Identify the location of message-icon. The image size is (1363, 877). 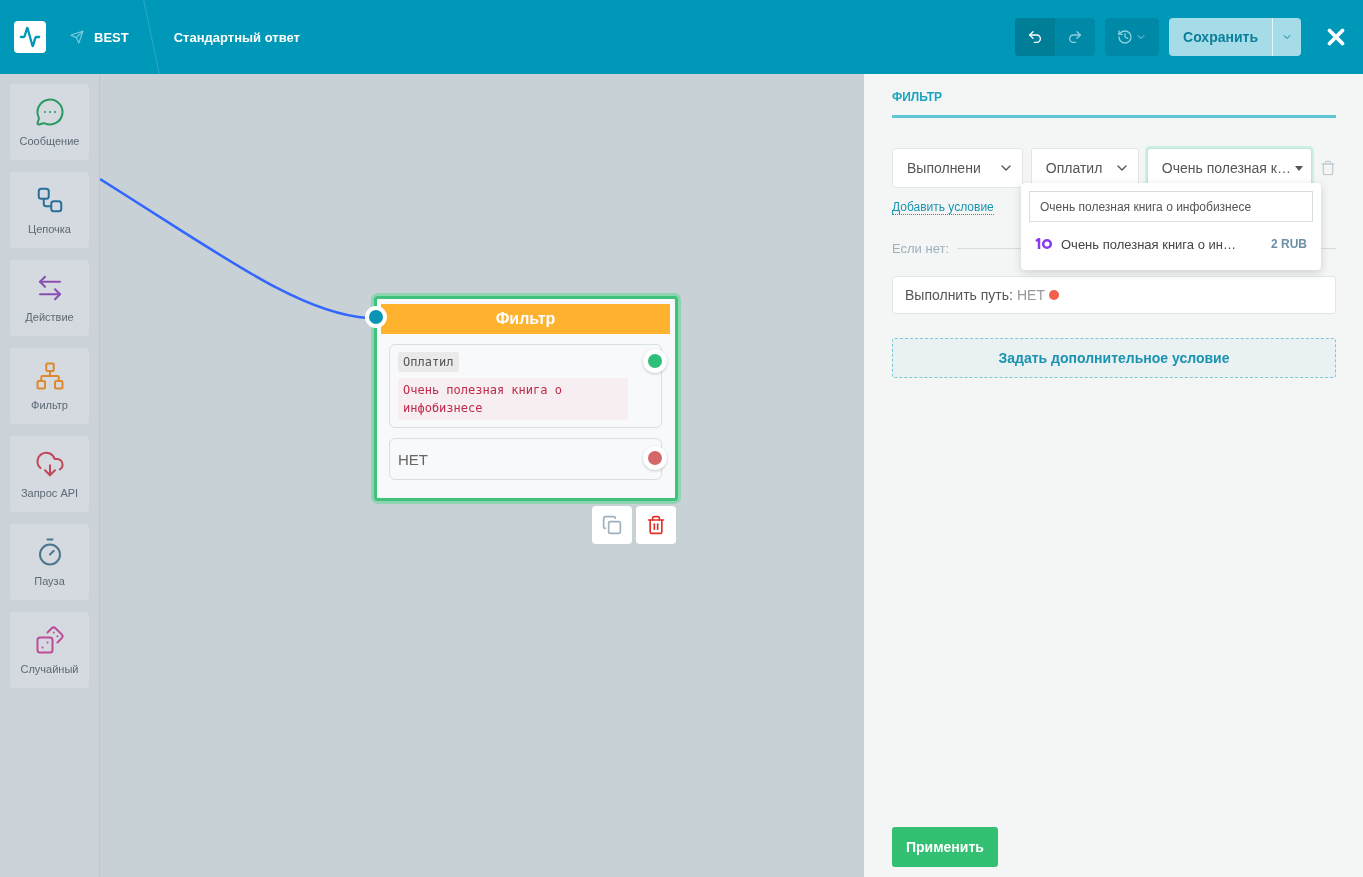
(49, 112).